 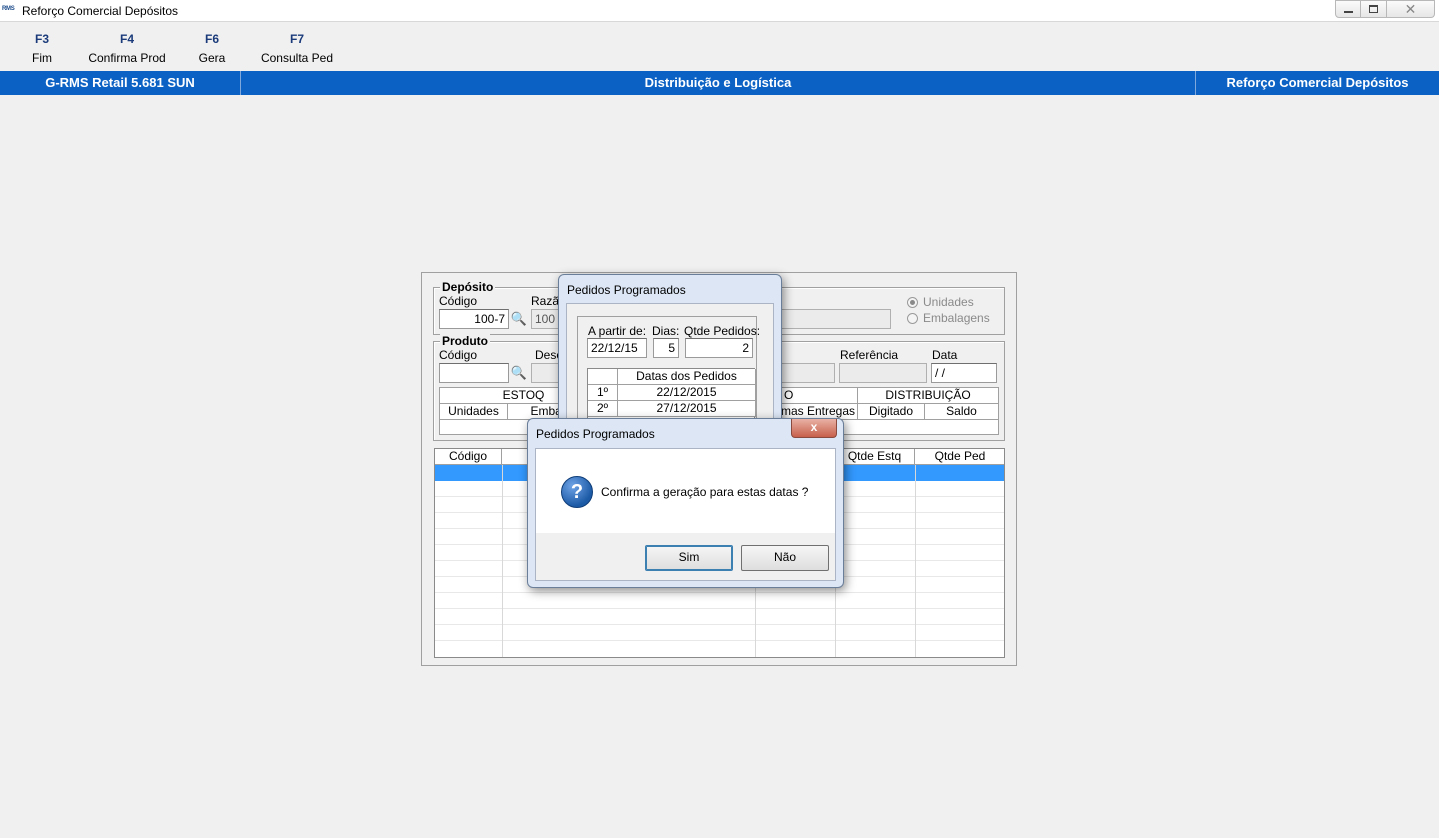 What do you see at coordinates (211, 39) in the screenshot?
I see `toolbar-key-code: F6` at bounding box center [211, 39].